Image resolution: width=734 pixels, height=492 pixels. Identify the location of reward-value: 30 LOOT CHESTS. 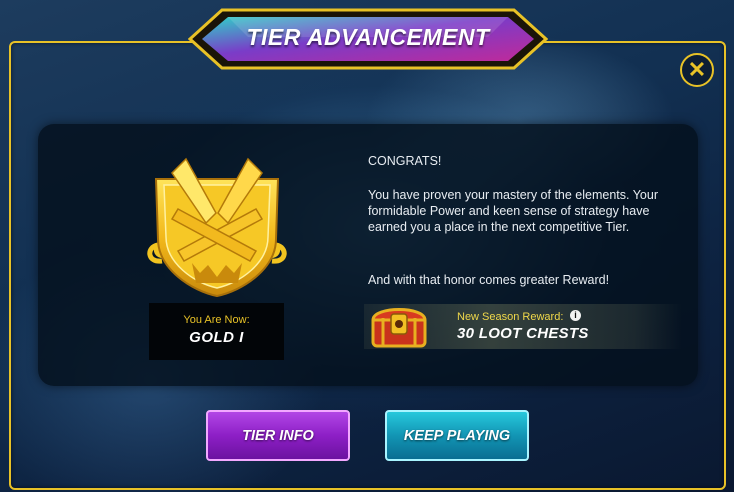
(523, 333).